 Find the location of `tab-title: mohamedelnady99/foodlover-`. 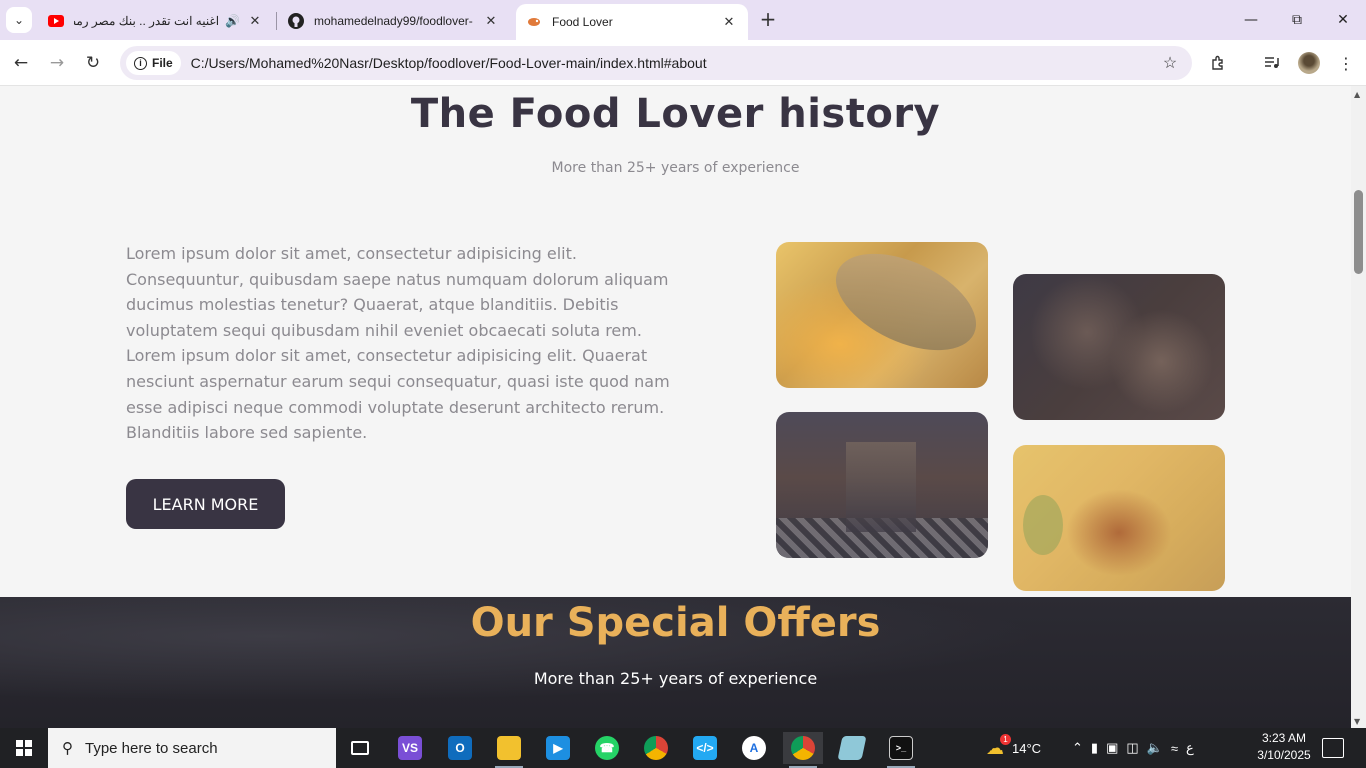

tab-title: mohamedelnady99/foodlover- is located at coordinates (393, 21).